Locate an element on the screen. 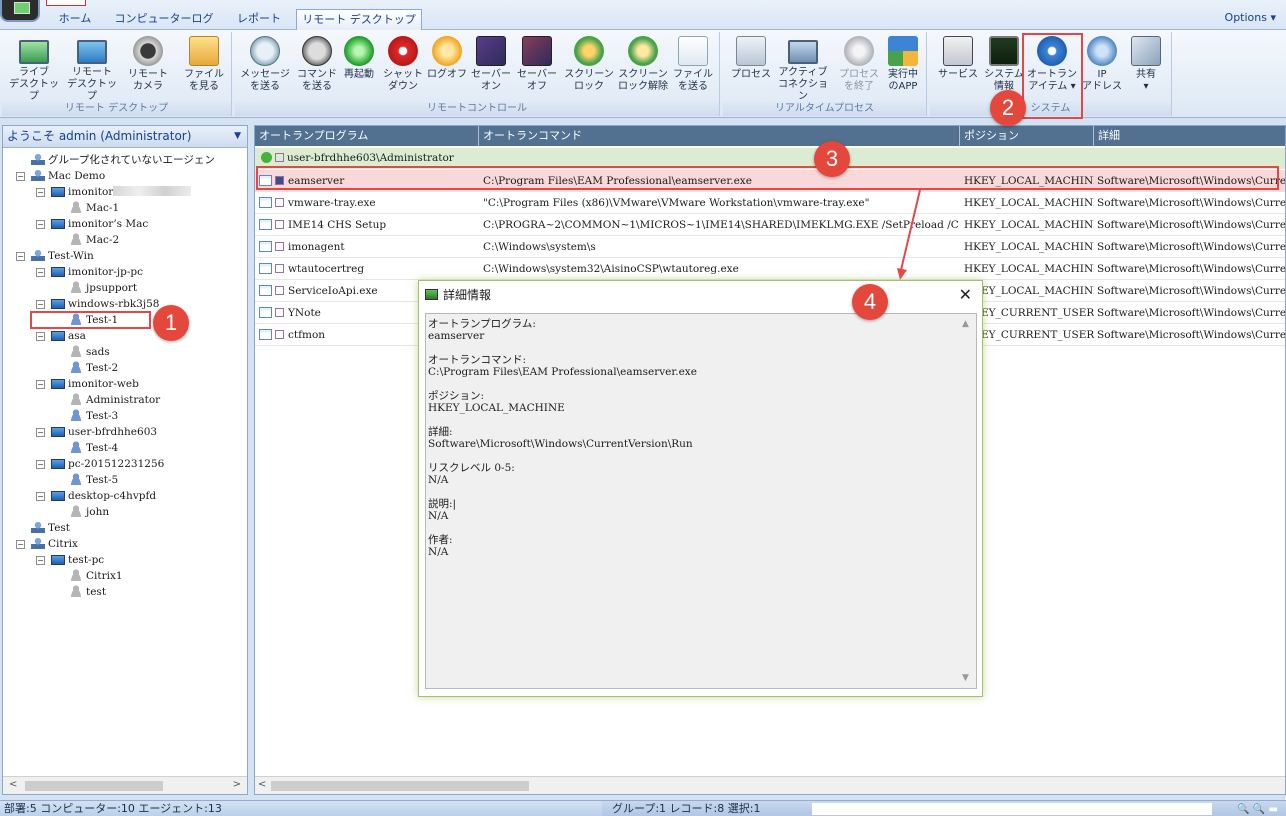 The width and height of the screenshot is (1286, 816). remote-desktop-button: リモート デスクトップ is located at coordinates (92, 69).